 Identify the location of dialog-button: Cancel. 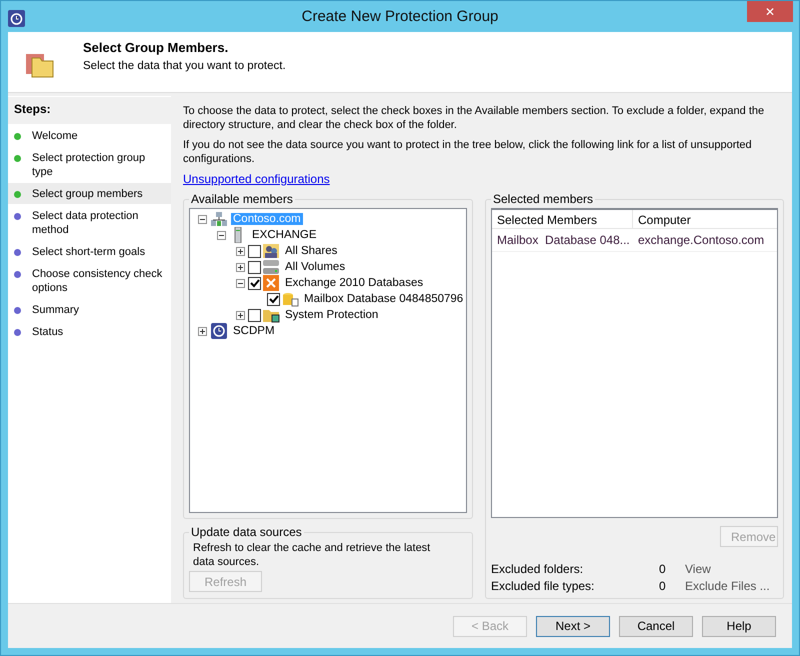
(656, 626).